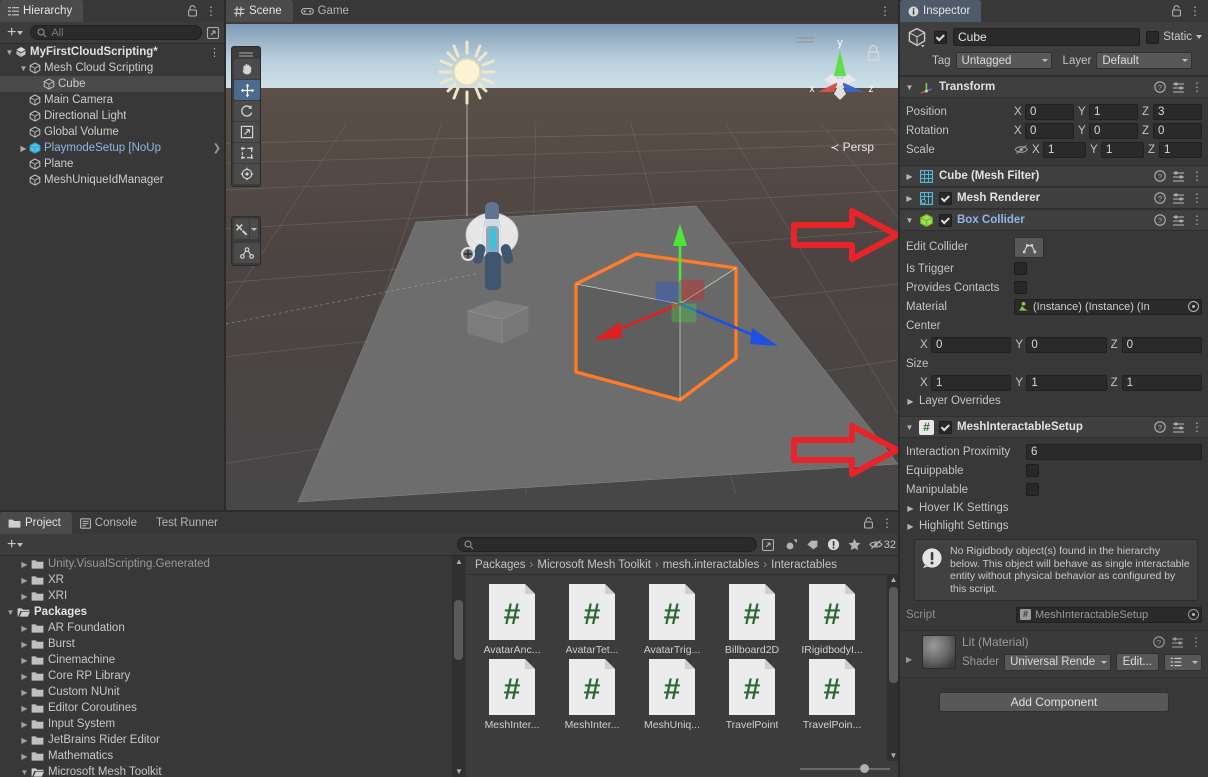 The image size is (1208, 777). What do you see at coordinates (1114, 451) in the screenshot?
I see `interaction-proximity-input: 6` at bounding box center [1114, 451].